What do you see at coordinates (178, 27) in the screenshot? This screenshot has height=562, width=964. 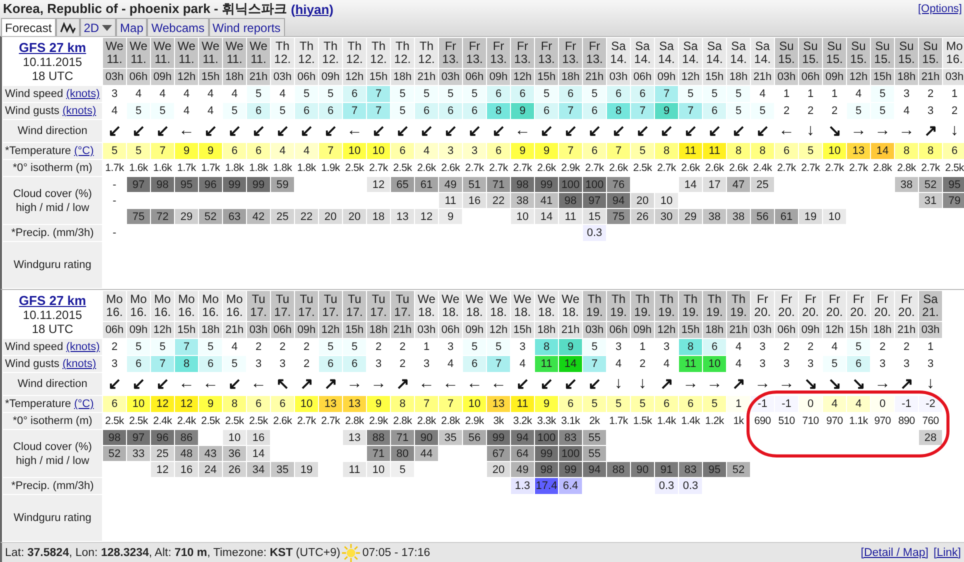 I see `tab: Webcams` at bounding box center [178, 27].